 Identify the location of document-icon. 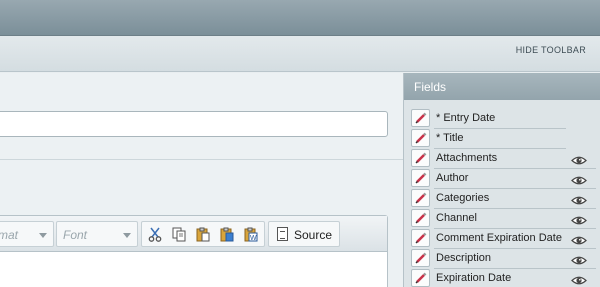
(282, 234).